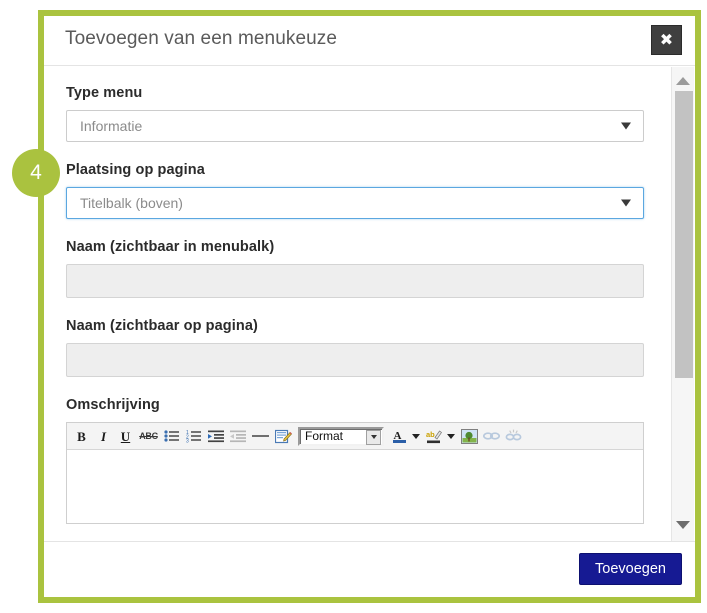 The width and height of the screenshot is (707, 613). Describe the element at coordinates (355, 126) in the screenshot. I see `select-type-menu: Informatie` at that location.